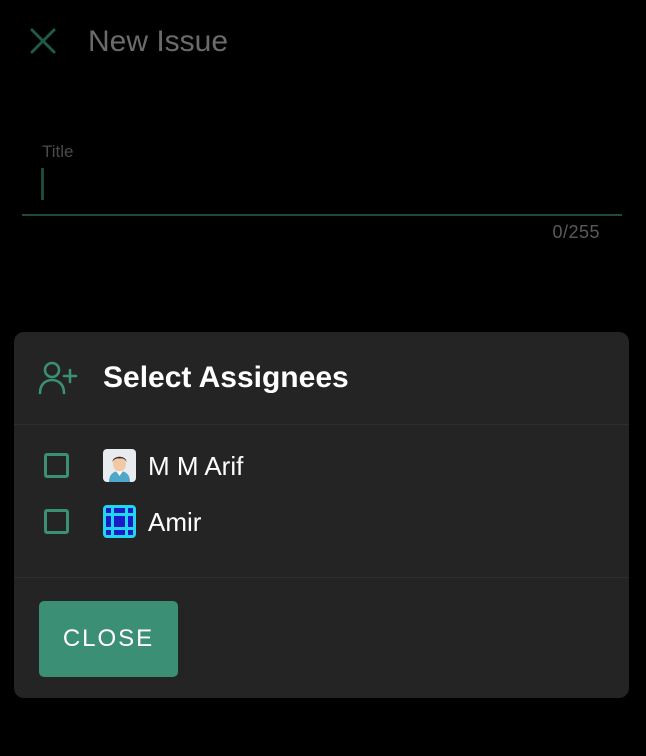  I want to click on assignee-name: Amir, so click(175, 522).